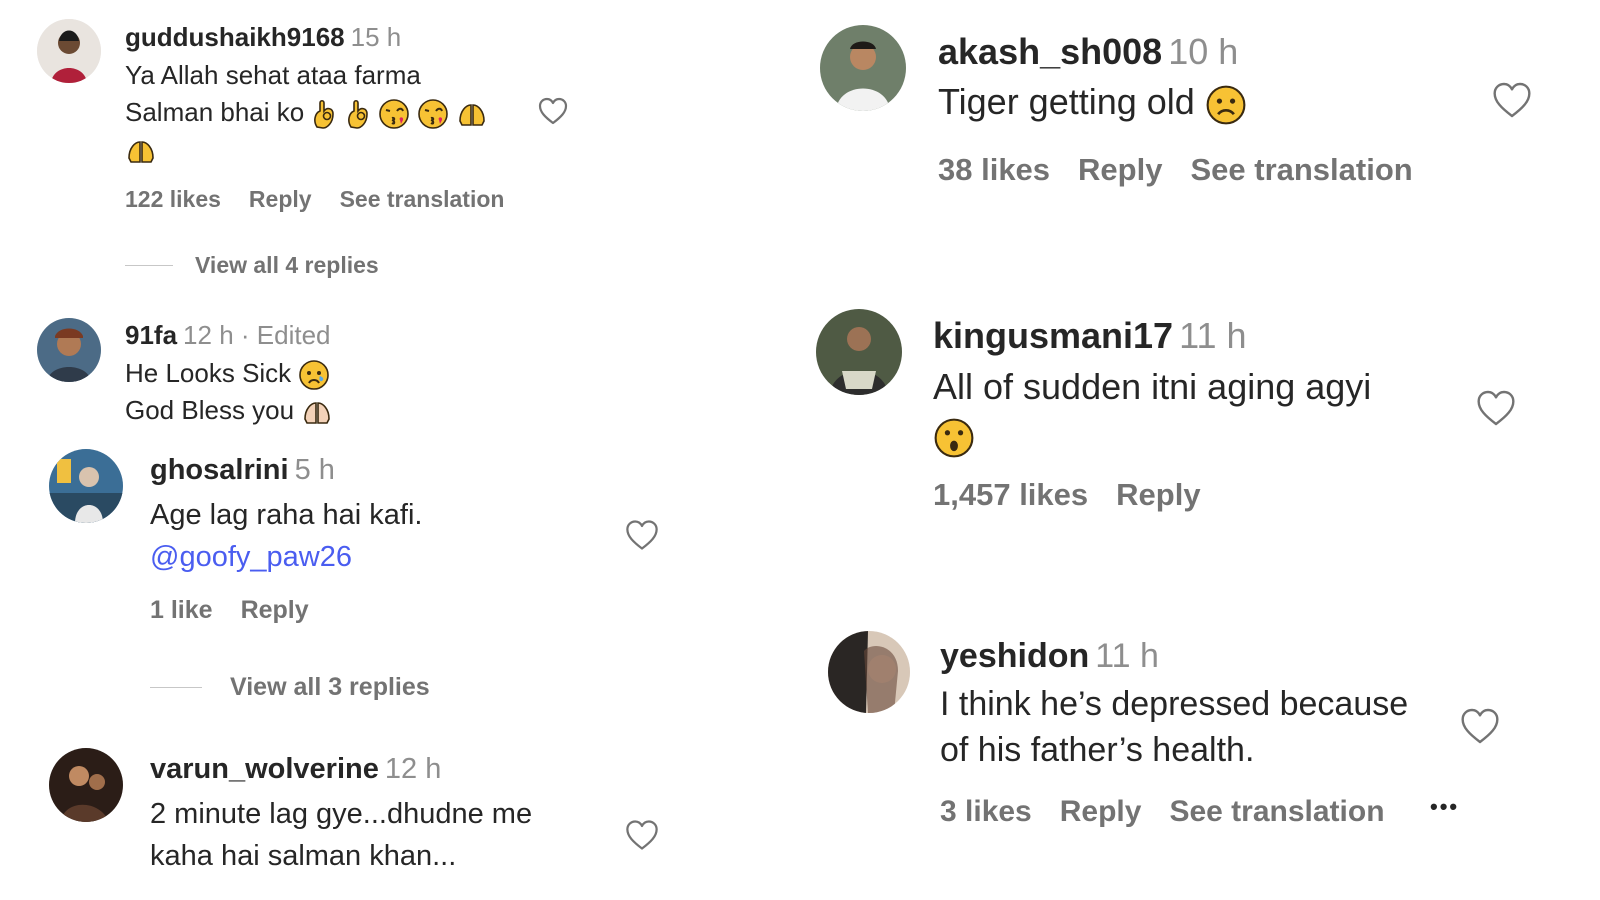 This screenshot has width=1600, height=900. What do you see at coordinates (264, 769) in the screenshot?
I see `comment-username: varun_wolverine` at bounding box center [264, 769].